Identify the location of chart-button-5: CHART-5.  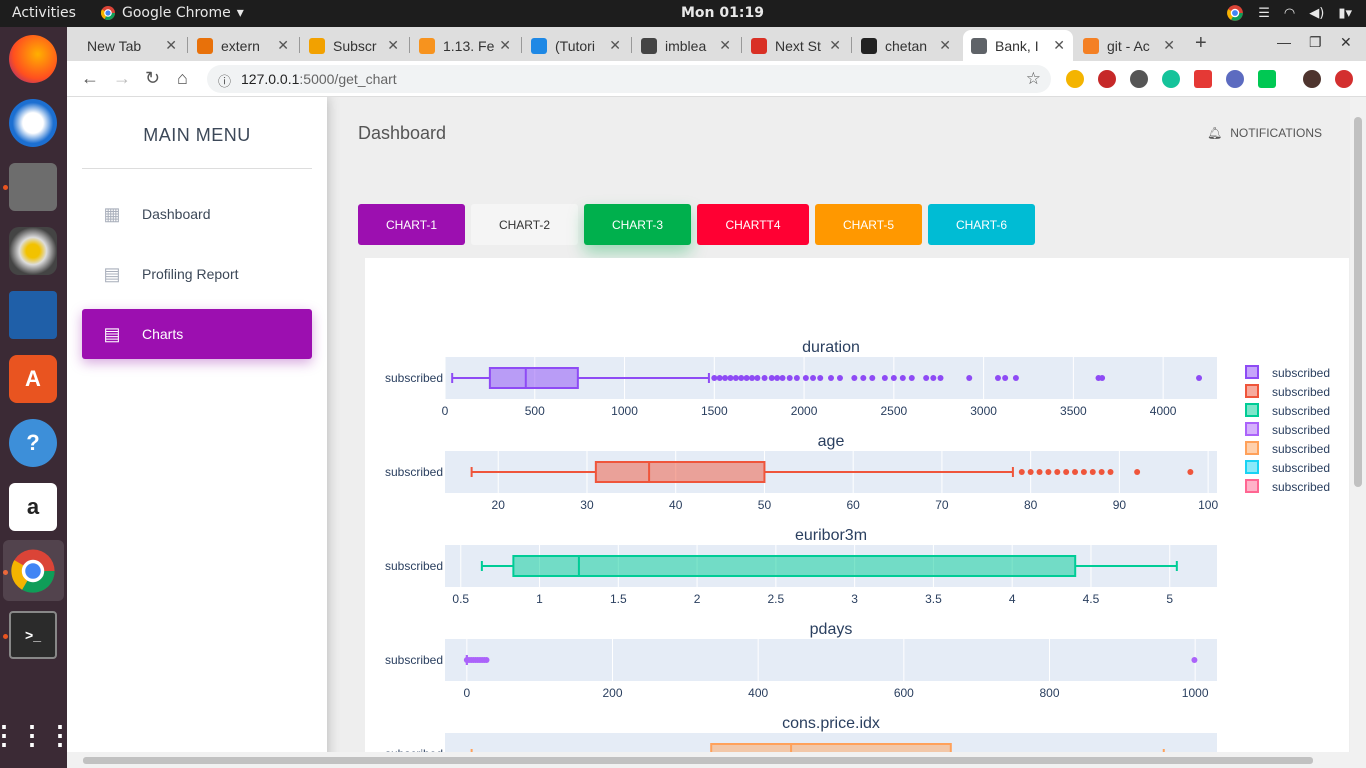
(868, 224).